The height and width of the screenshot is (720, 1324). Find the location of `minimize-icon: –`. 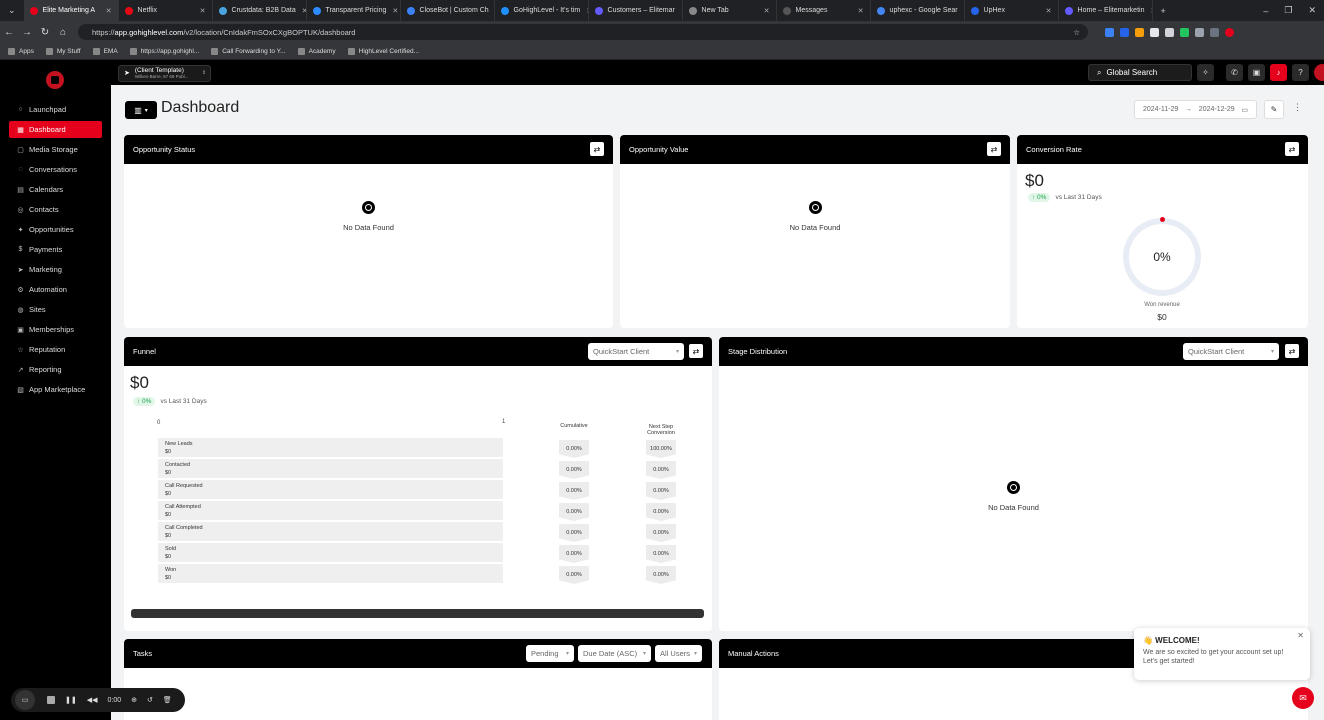

minimize-icon: – is located at coordinates (1265, 11).